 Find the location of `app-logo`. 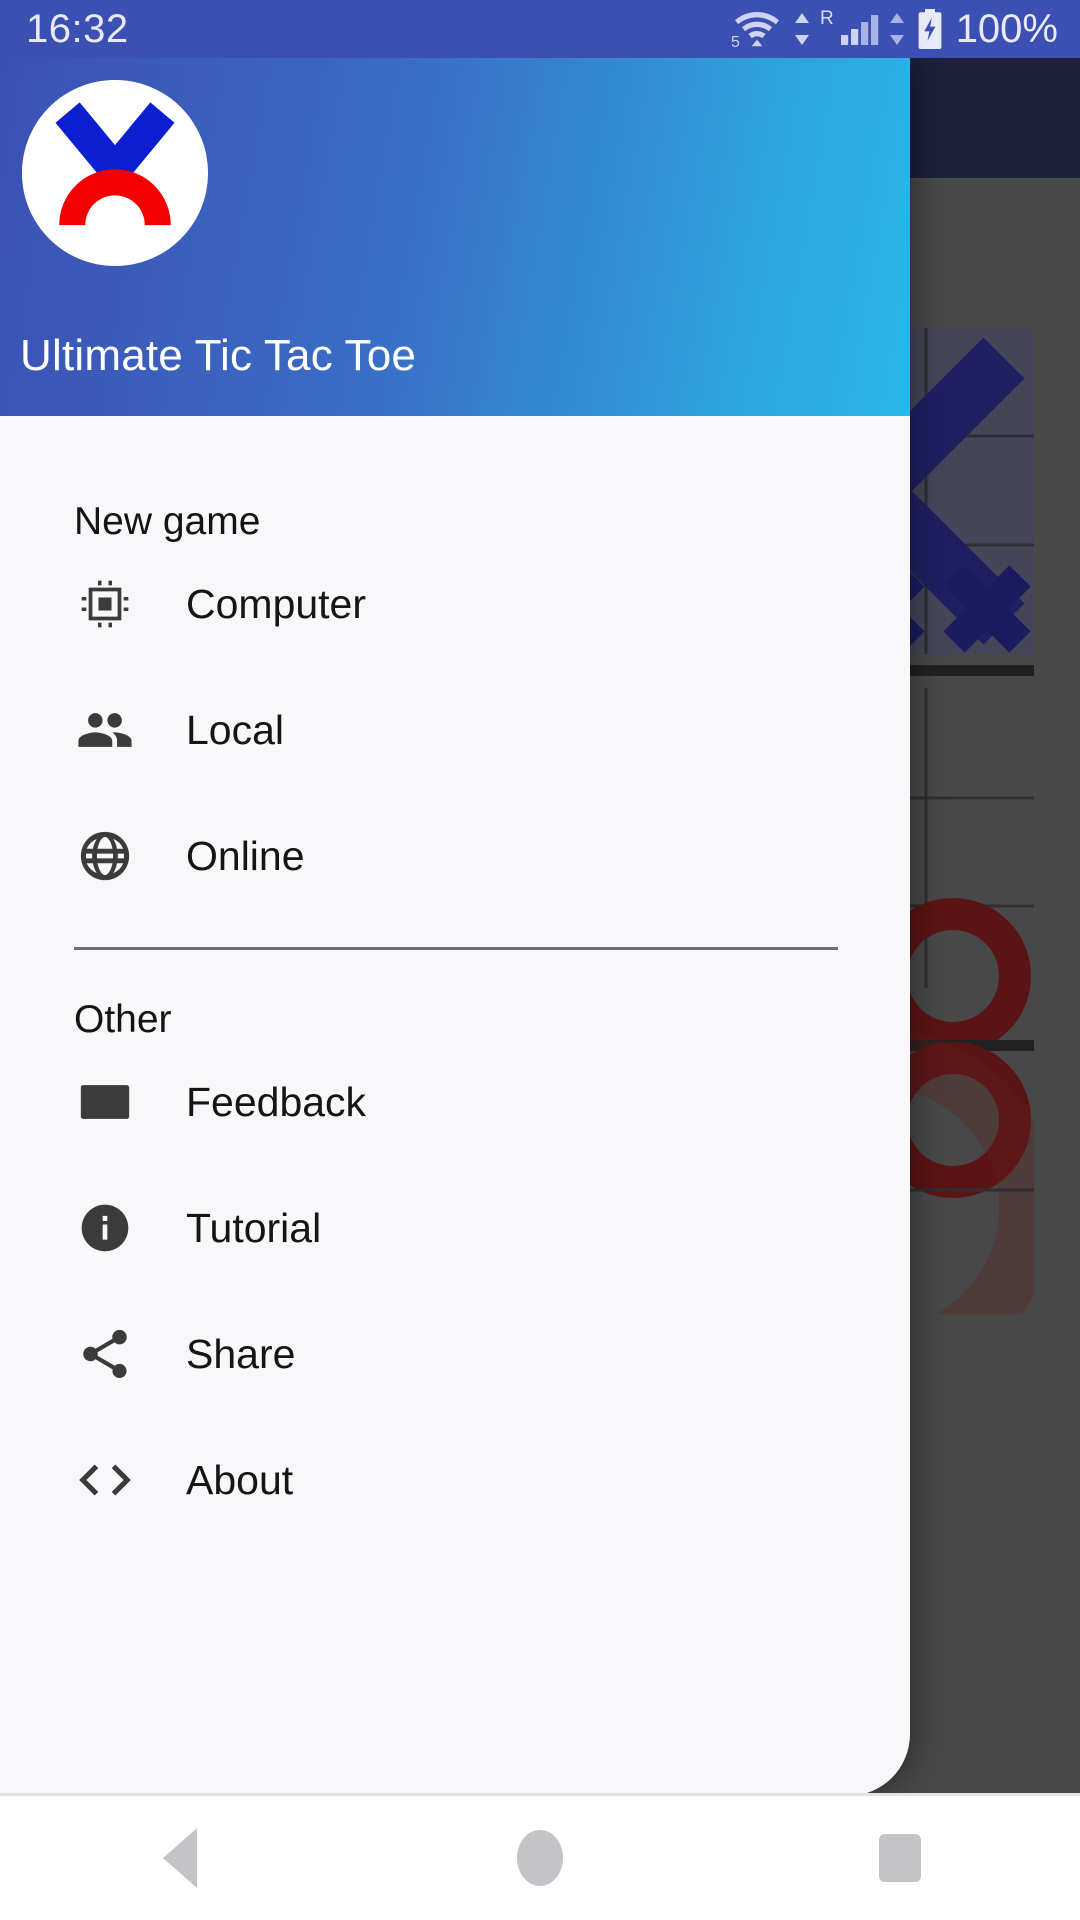

app-logo is located at coordinates (115, 173).